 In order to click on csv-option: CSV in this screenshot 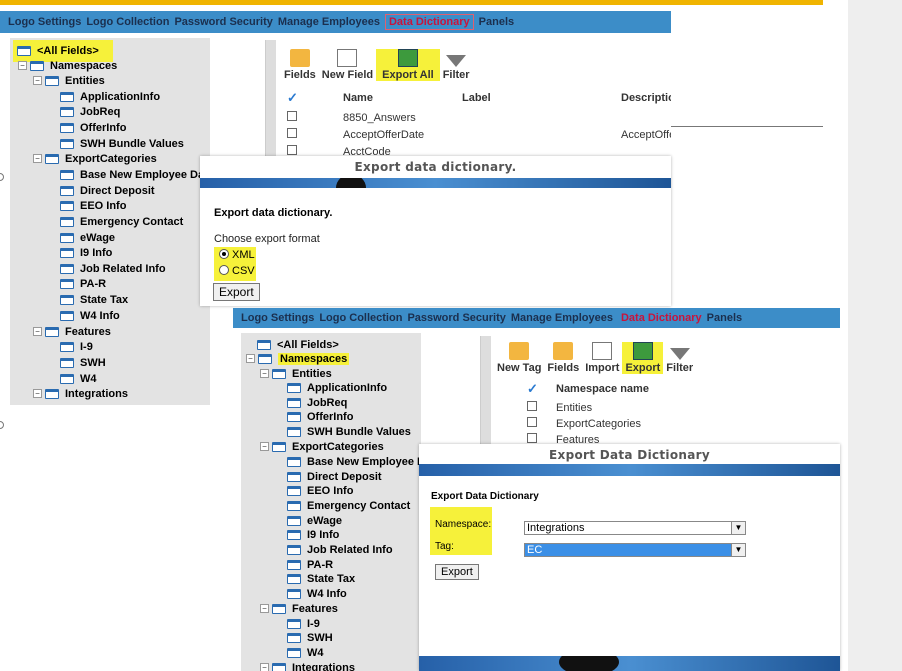, I will do `click(237, 271)`.